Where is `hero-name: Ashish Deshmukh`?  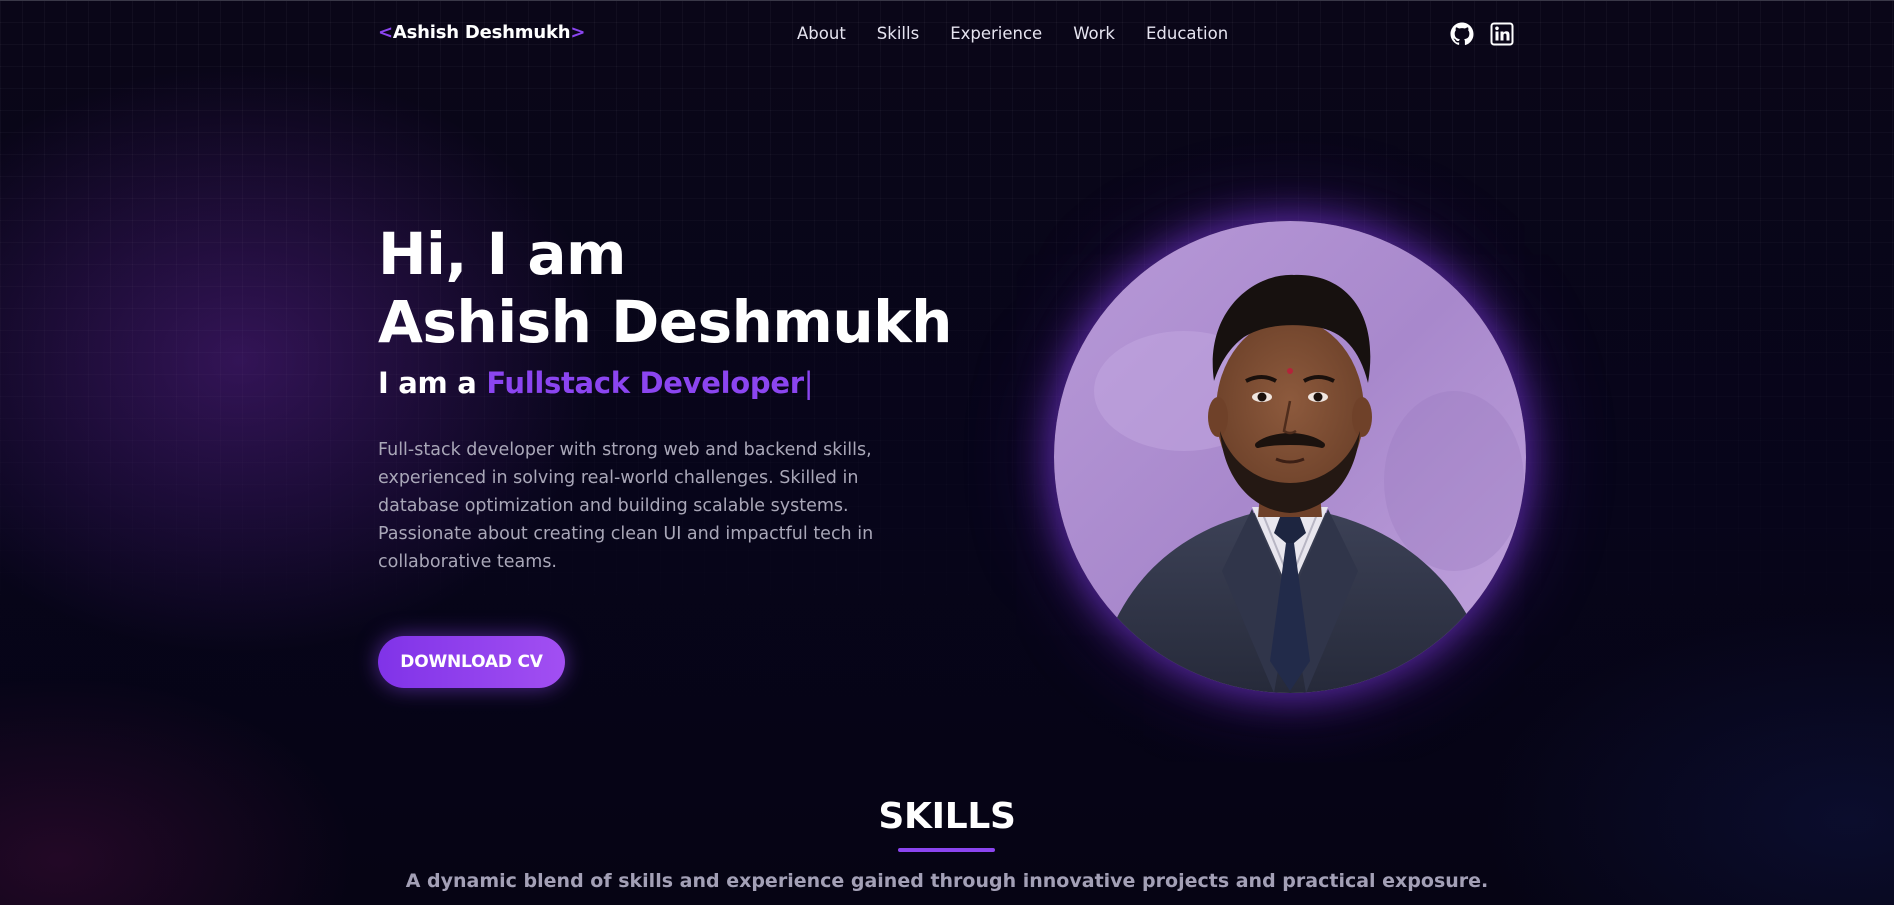
hero-name: Ashish Deshmukh is located at coordinates (665, 322).